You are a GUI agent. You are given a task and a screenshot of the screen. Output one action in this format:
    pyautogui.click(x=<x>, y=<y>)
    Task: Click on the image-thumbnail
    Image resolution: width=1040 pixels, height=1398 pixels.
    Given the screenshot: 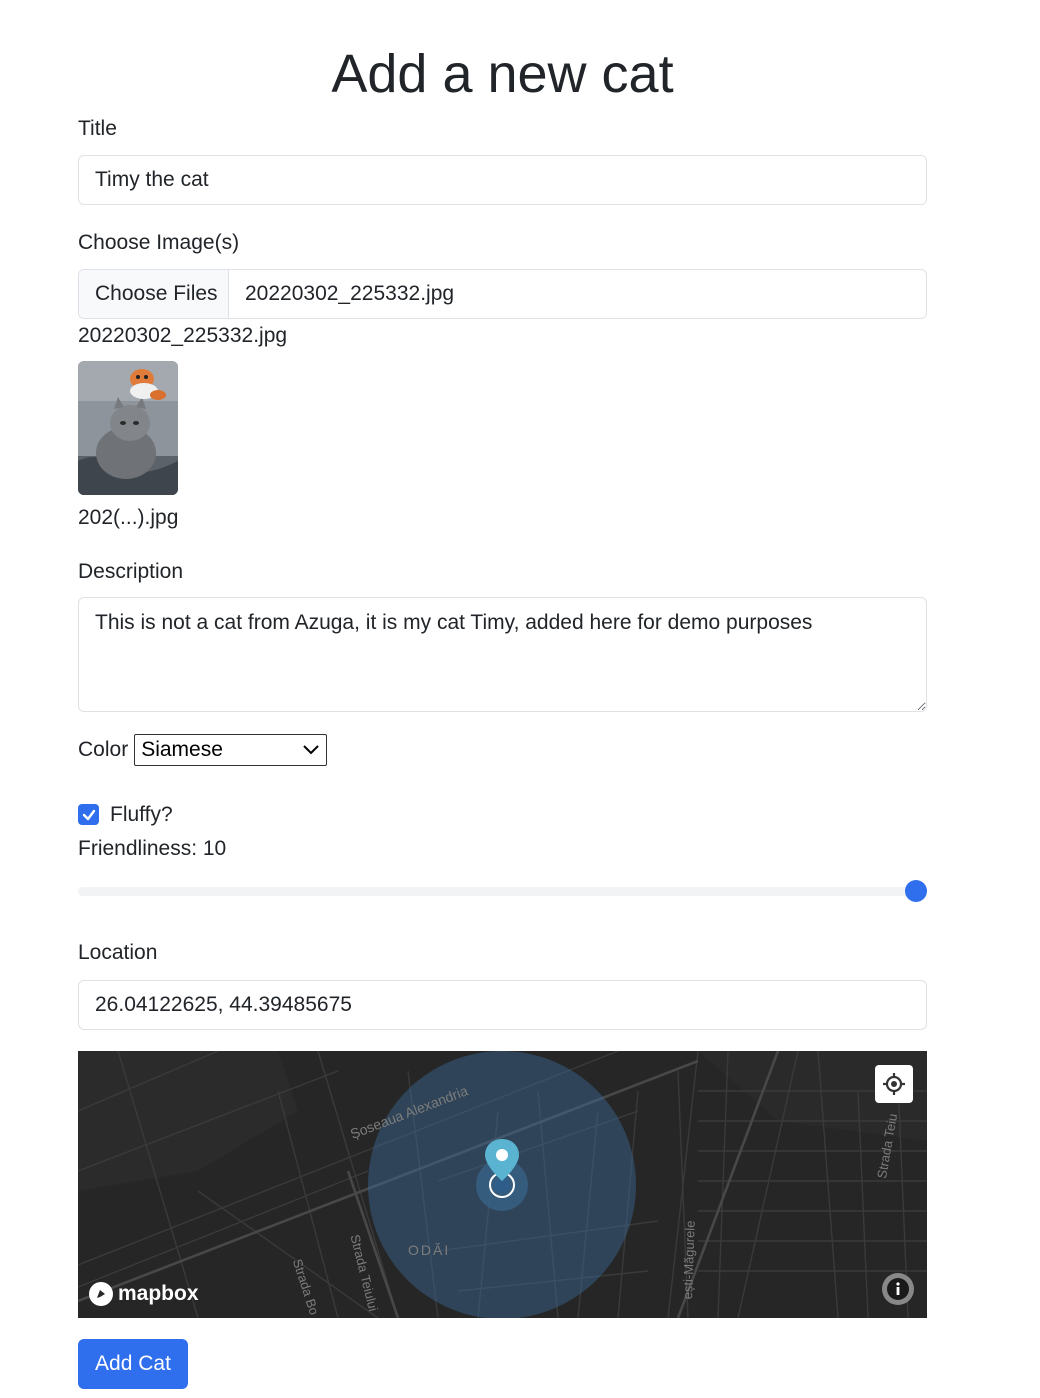 What is the action you would take?
    pyautogui.click(x=128, y=428)
    